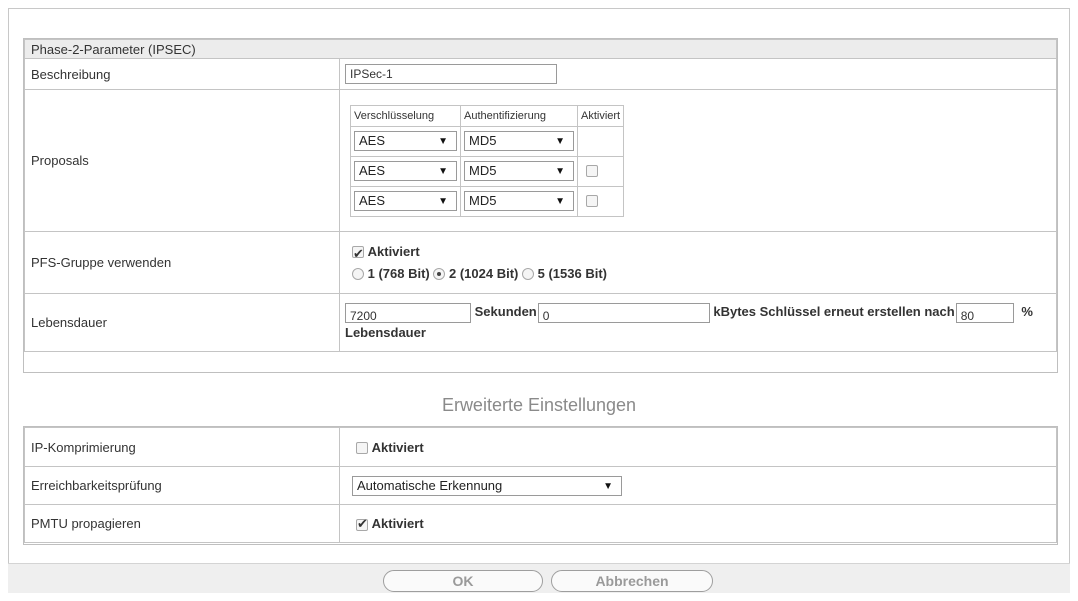 The height and width of the screenshot is (601, 1078). What do you see at coordinates (182, 485) in the screenshot?
I see `reachability-label: Erreichbarkeitsprüfung` at bounding box center [182, 485].